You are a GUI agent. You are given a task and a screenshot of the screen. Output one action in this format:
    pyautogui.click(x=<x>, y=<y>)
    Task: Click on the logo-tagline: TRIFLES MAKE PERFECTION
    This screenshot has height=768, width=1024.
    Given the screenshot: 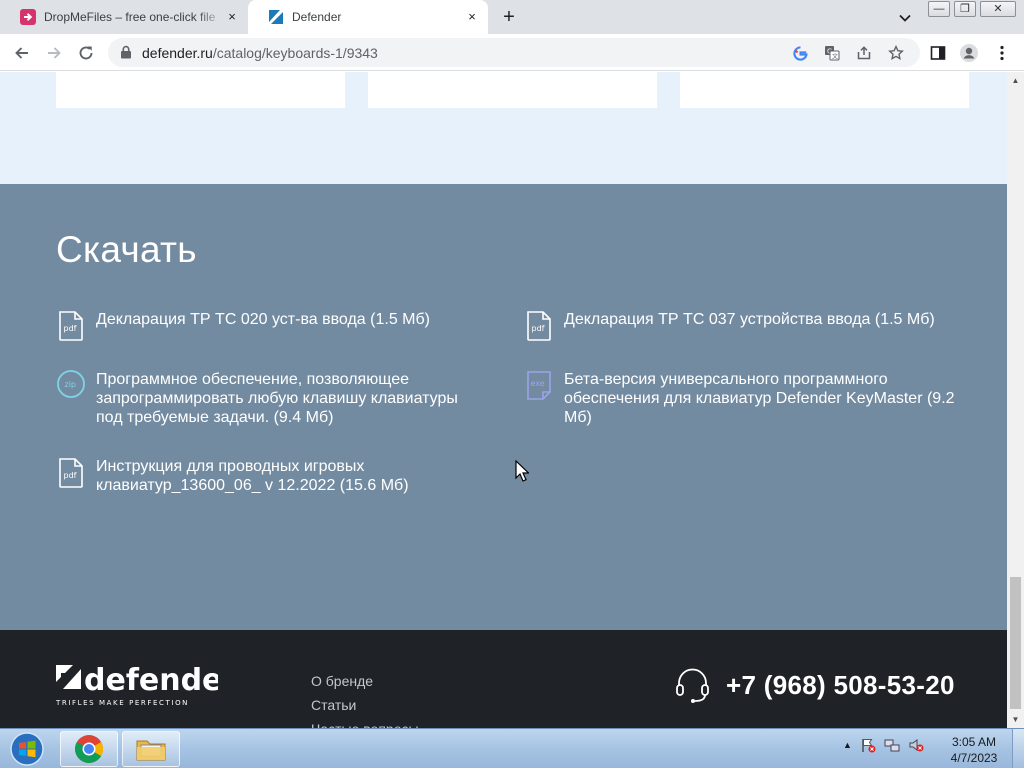 What is the action you would take?
    pyautogui.click(x=122, y=703)
    